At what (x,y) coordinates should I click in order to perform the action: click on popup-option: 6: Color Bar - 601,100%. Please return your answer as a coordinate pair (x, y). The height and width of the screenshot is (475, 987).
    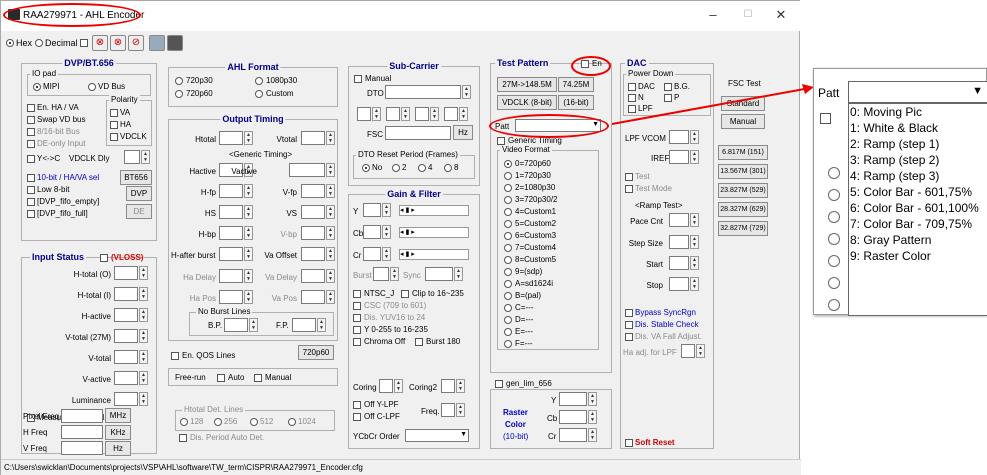
    Looking at the image, I should click on (914, 208).